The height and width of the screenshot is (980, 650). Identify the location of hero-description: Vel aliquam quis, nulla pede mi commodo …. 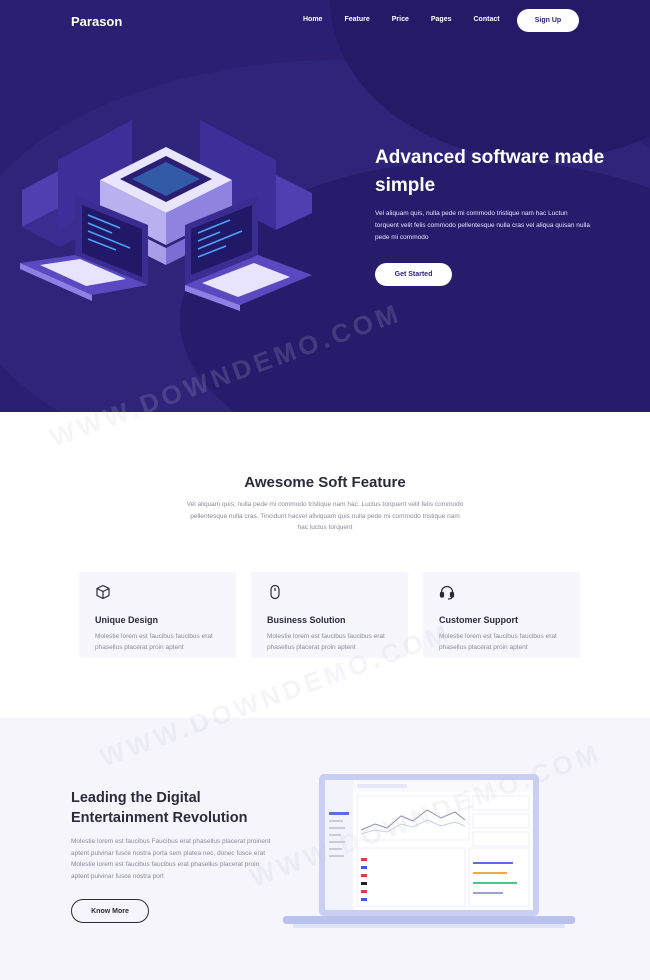
(482, 225).